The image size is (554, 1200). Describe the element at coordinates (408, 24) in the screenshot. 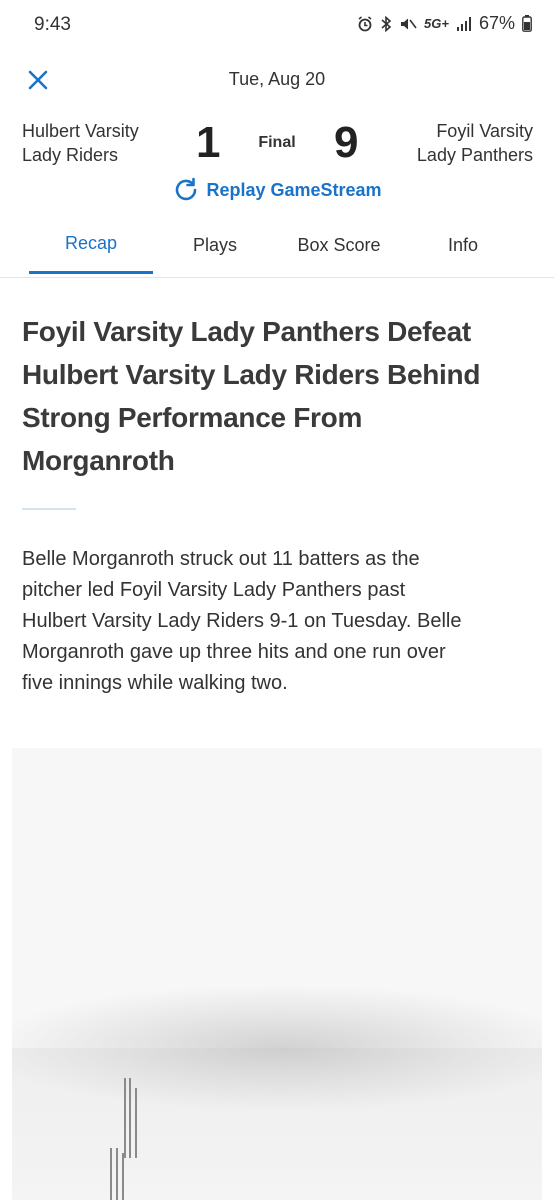

I see `mute-icon` at that location.